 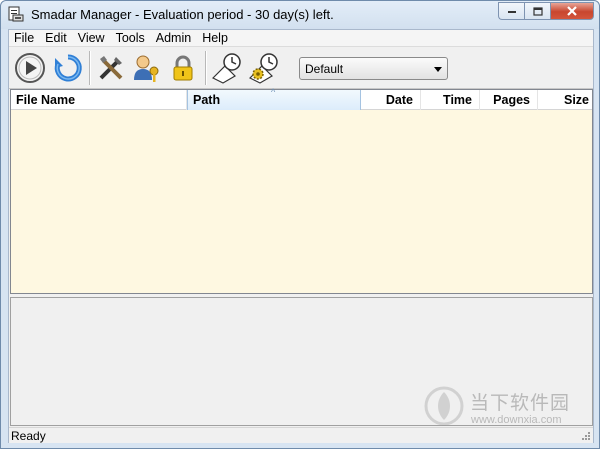 I want to click on menu-view: View, so click(x=92, y=38).